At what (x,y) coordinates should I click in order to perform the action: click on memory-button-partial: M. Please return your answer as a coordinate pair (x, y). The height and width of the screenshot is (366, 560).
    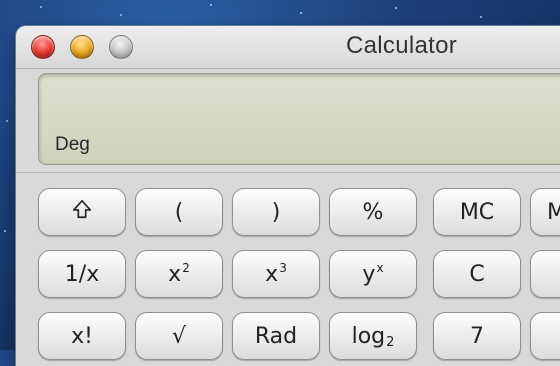
    Looking at the image, I should click on (545, 212).